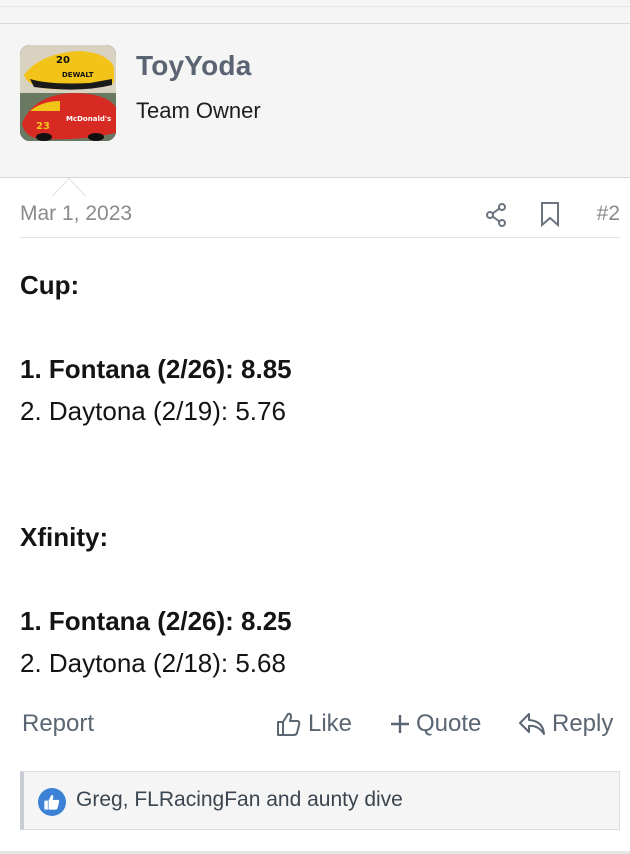 The image size is (630, 854). I want to click on post-line: 1. Fontana (2/26): 8.25, so click(156, 621).